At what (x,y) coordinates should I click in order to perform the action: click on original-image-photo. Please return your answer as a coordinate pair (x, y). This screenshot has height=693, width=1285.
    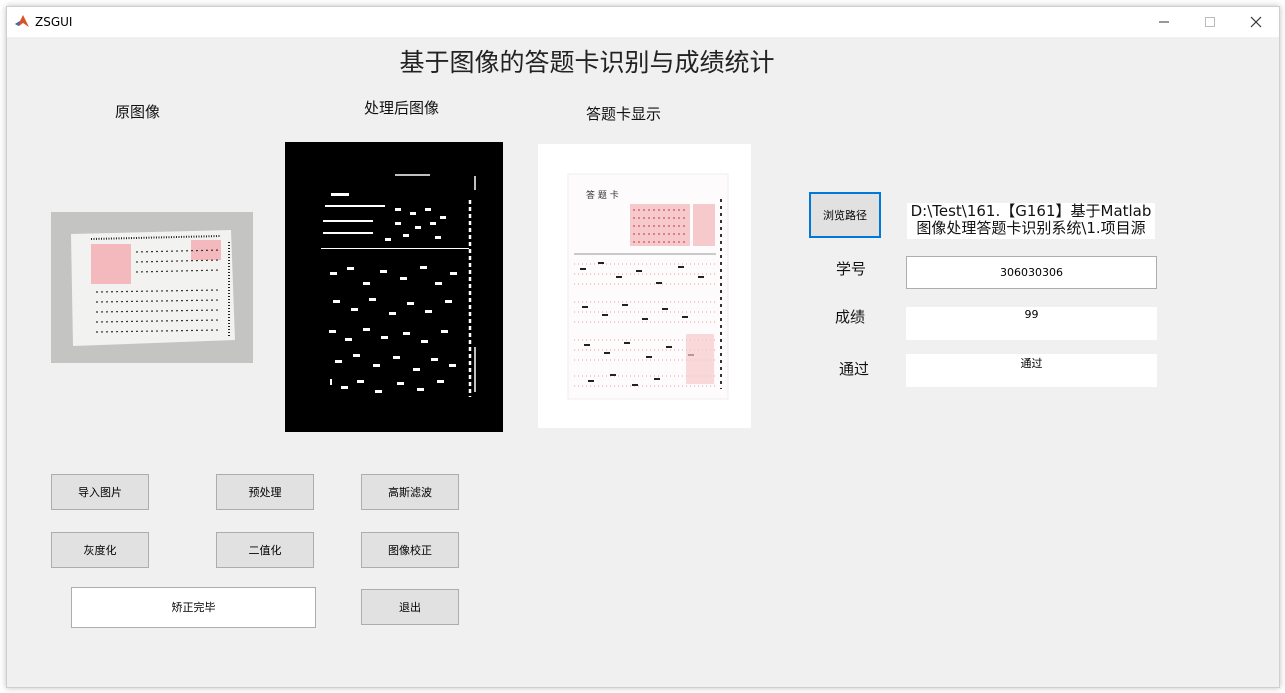
    Looking at the image, I should click on (152, 287).